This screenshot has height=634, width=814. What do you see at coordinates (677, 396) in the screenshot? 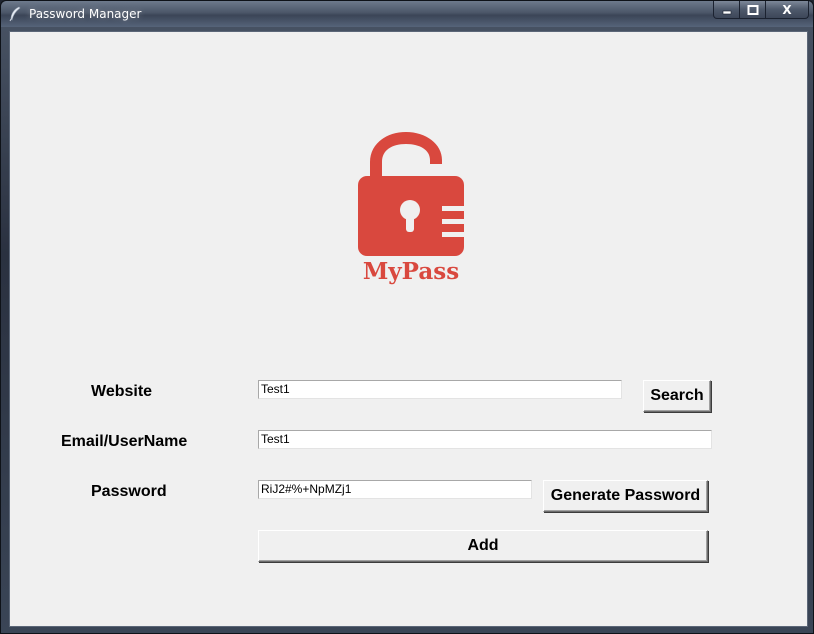
I see `search-button: Search` at bounding box center [677, 396].